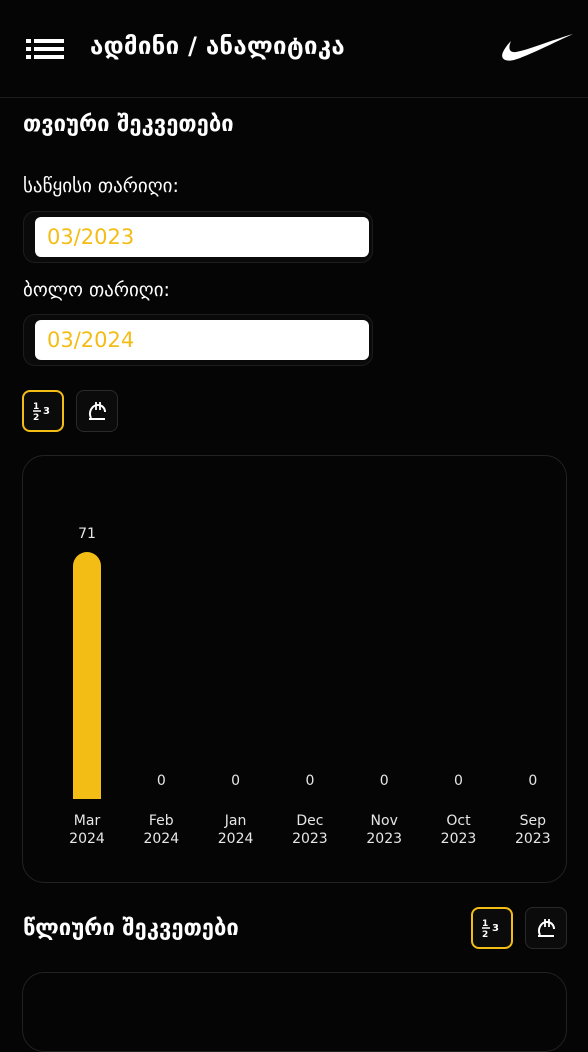  Describe the element at coordinates (128, 124) in the screenshot. I see `monthly-orders-title: თვიური შეკვეთები` at that location.